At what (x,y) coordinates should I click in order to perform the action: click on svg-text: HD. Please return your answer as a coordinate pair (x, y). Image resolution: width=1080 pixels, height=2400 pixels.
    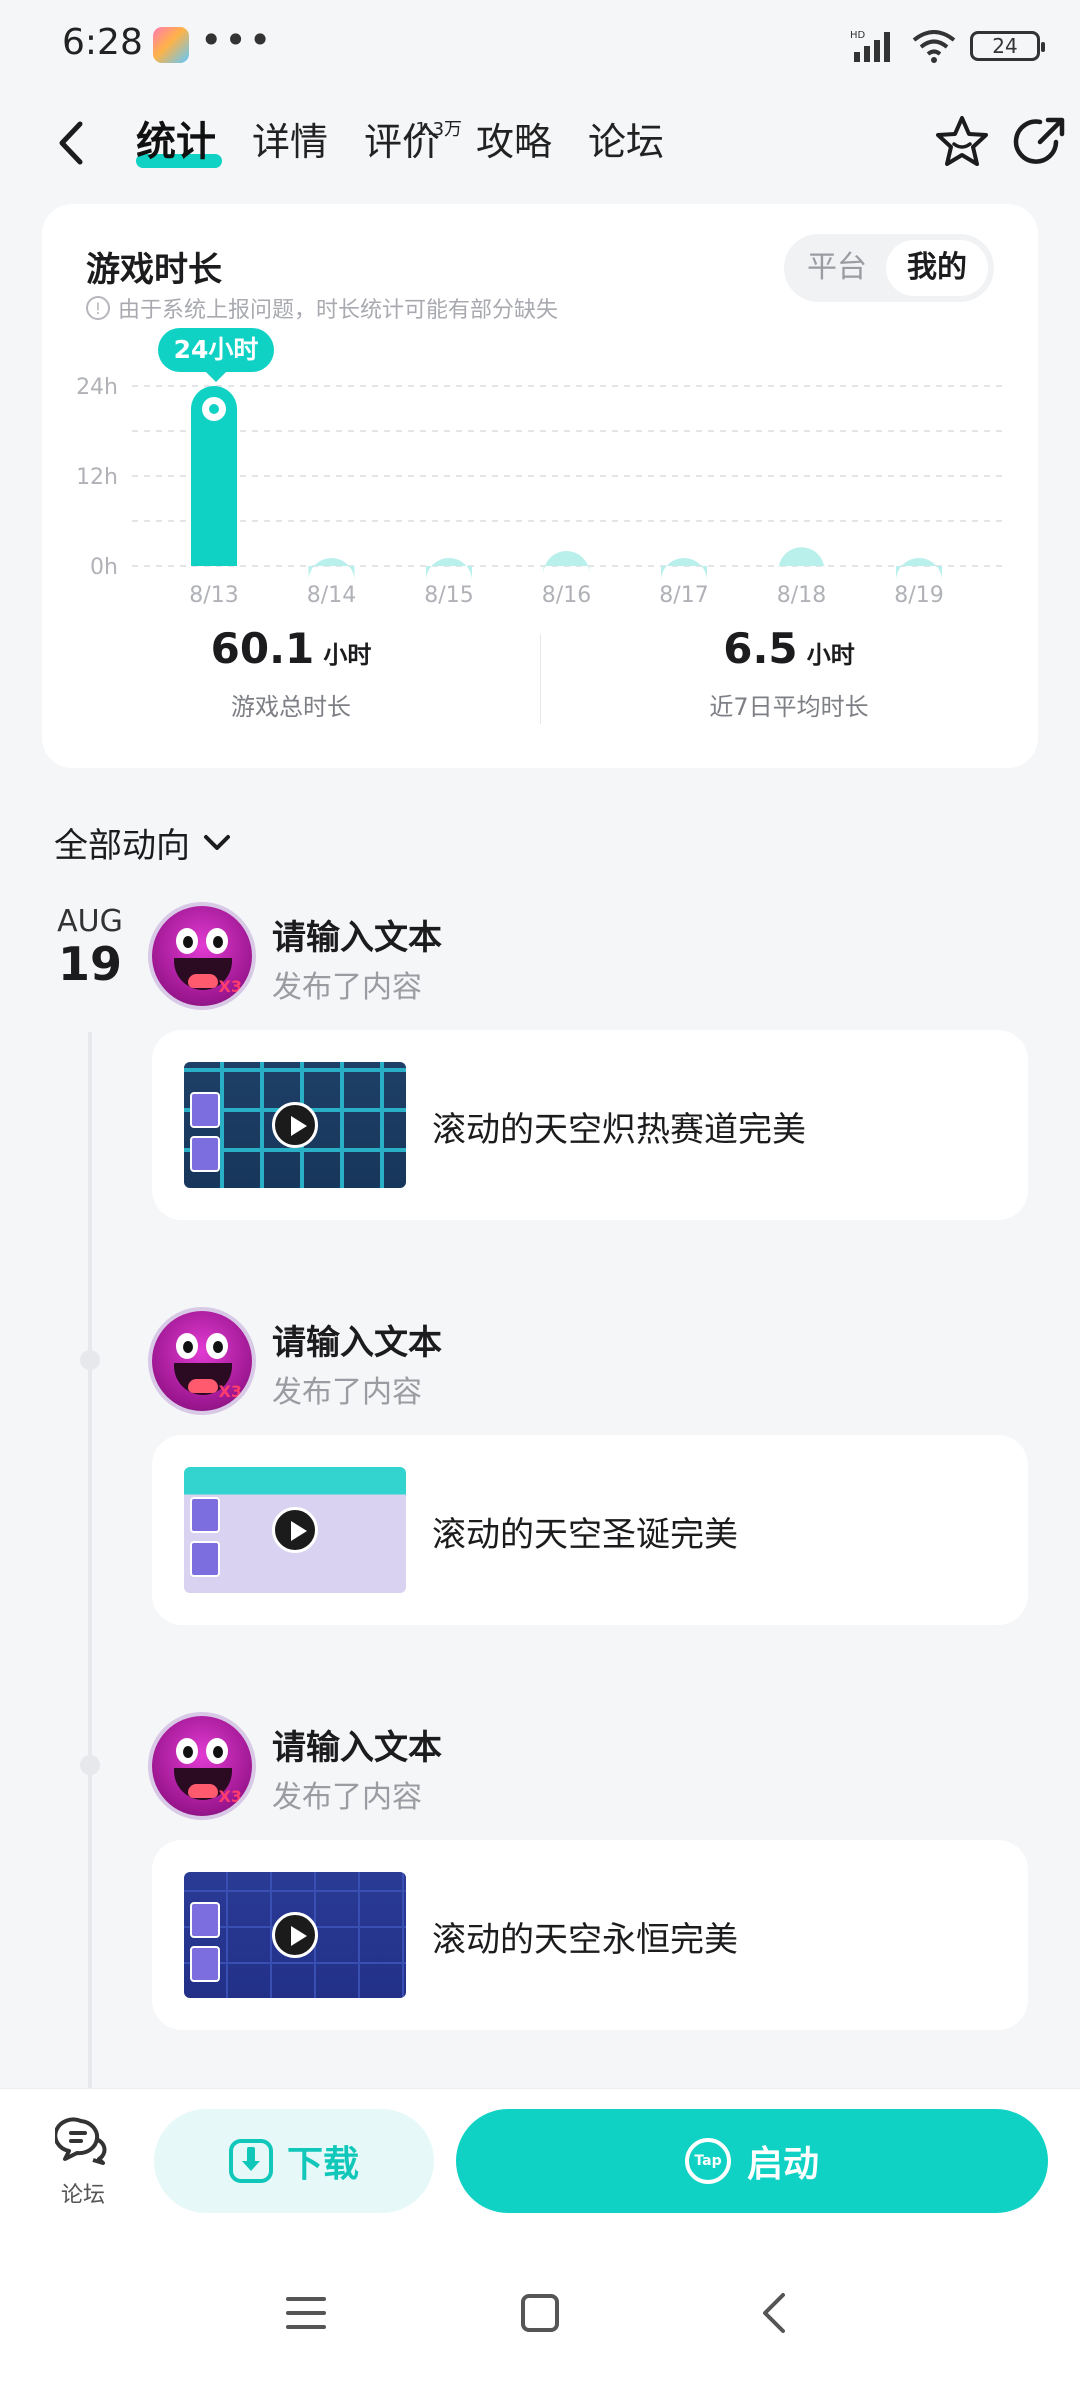
    Looking at the image, I should click on (858, 35).